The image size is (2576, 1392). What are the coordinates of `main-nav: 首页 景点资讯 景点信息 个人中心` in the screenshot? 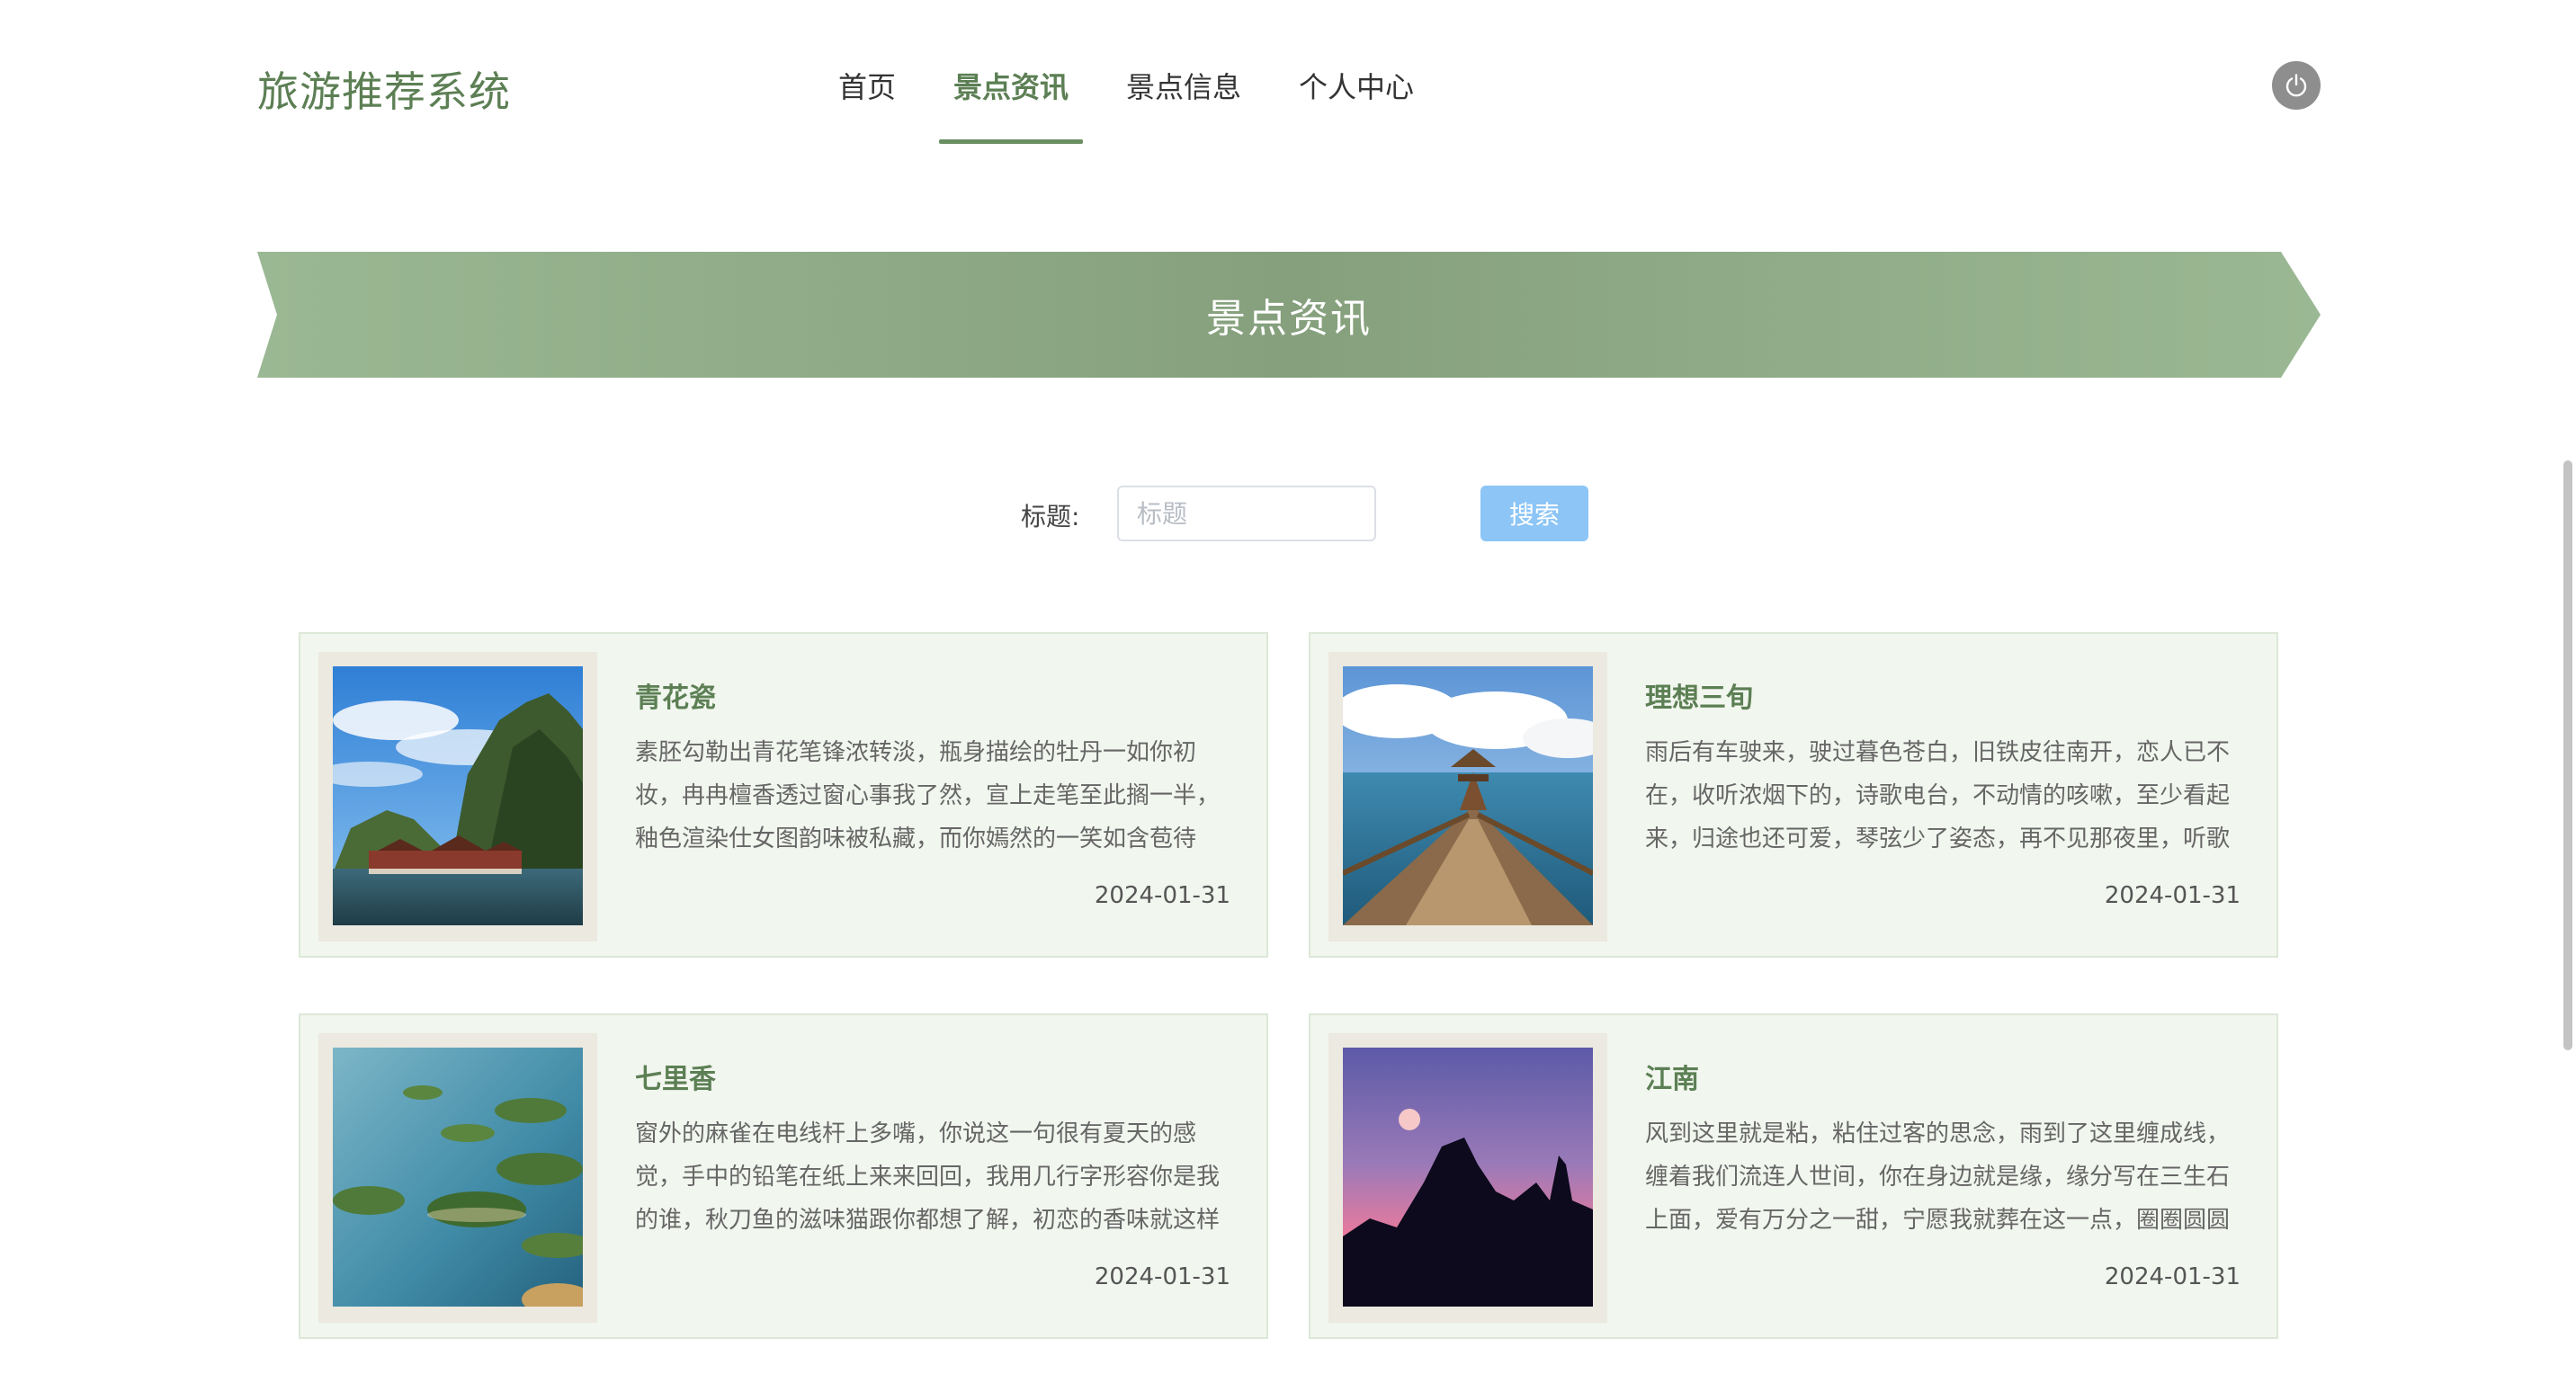 It's located at (1140, 104).